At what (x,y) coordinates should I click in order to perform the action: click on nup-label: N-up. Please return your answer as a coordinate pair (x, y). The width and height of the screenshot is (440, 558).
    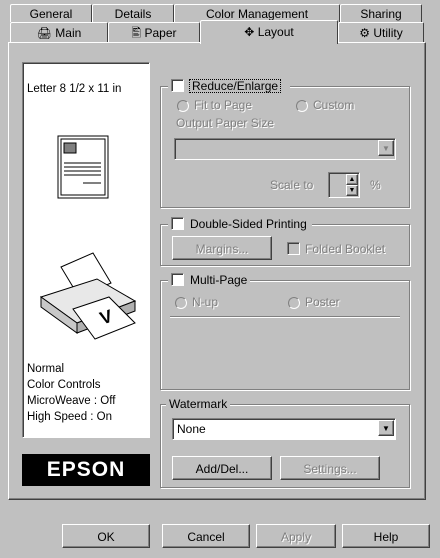
    Looking at the image, I should click on (205, 302).